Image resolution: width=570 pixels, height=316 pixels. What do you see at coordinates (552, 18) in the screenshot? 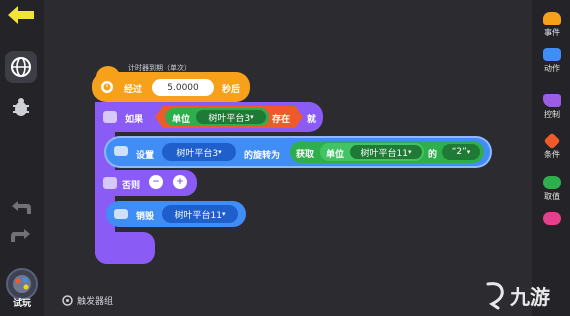
I see `event-icon` at bounding box center [552, 18].